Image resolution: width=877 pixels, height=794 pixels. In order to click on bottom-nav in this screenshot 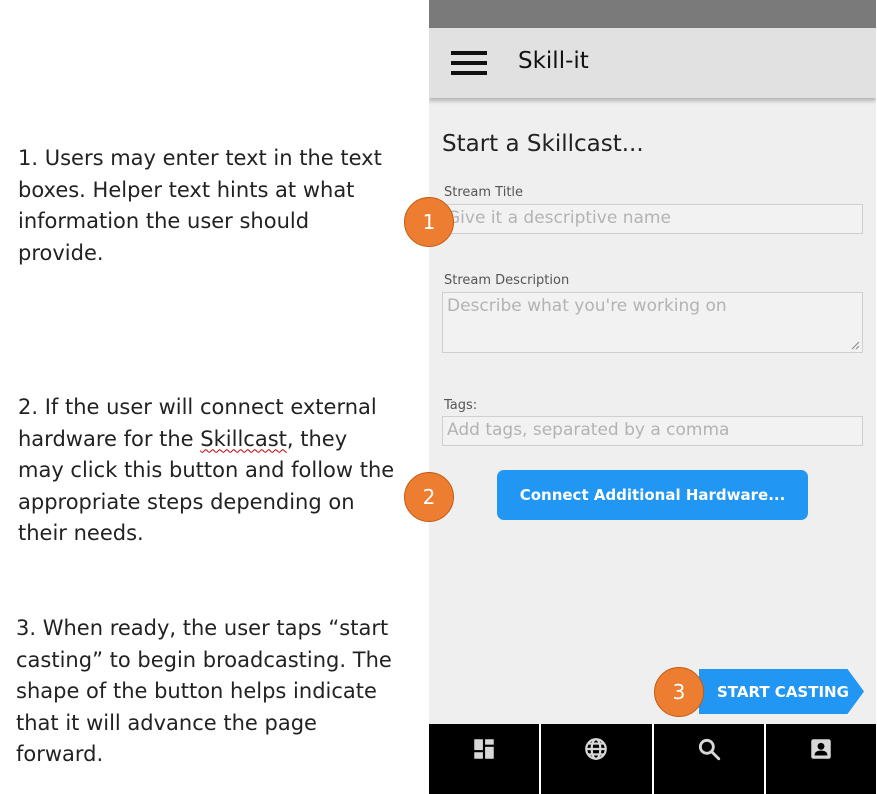, I will do `click(652, 759)`.